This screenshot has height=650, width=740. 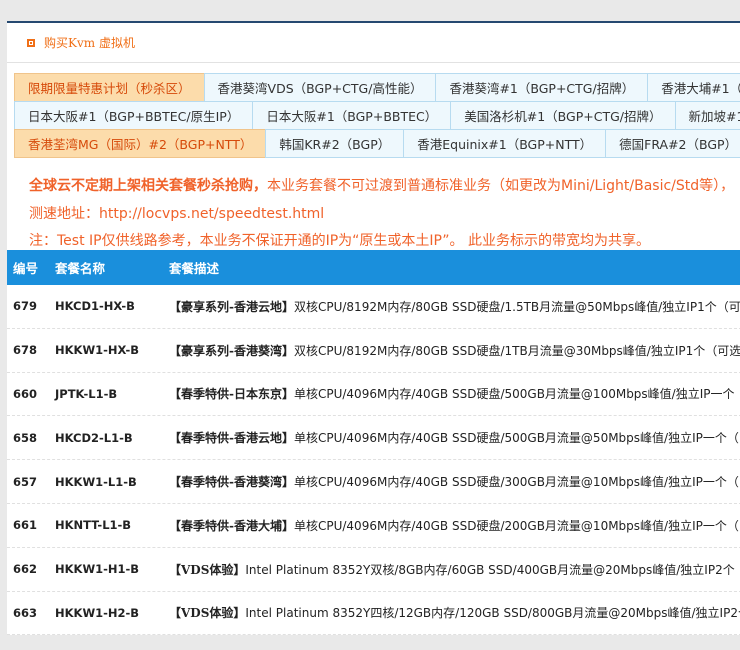 What do you see at coordinates (148, 186) in the screenshot?
I see `notice-flash-sale-bold: 全球云不定期上架相关套餐秒杀抢购，` at bounding box center [148, 186].